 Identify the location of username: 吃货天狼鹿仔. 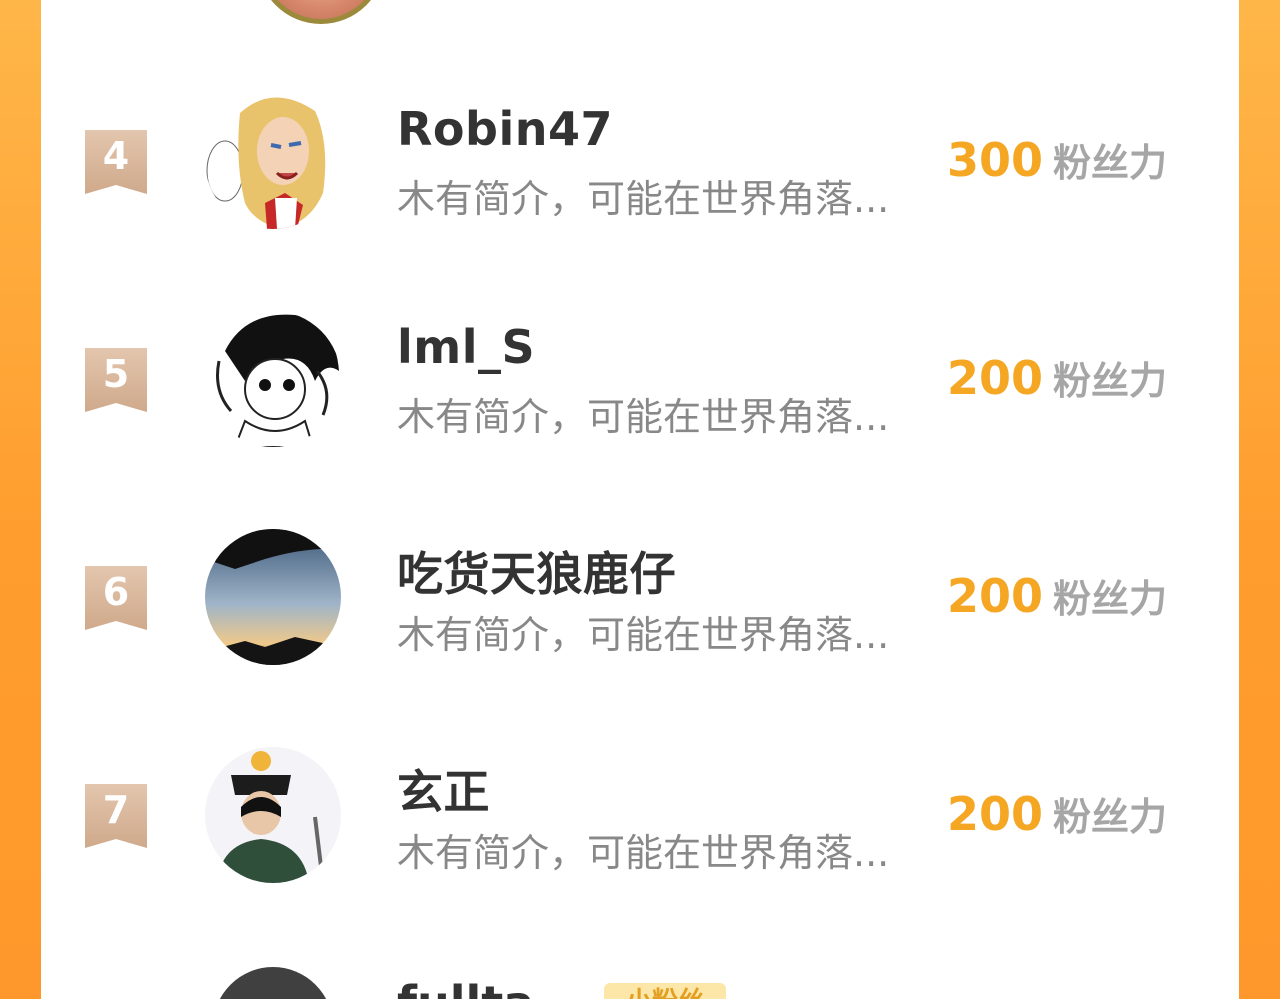
(536, 571).